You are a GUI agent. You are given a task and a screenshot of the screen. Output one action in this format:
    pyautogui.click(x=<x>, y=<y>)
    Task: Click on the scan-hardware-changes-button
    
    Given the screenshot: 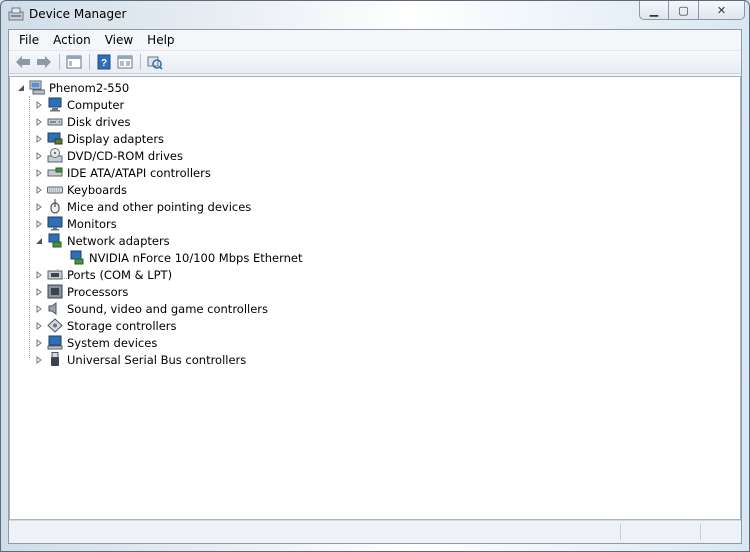 What is the action you would take?
    pyautogui.click(x=155, y=62)
    